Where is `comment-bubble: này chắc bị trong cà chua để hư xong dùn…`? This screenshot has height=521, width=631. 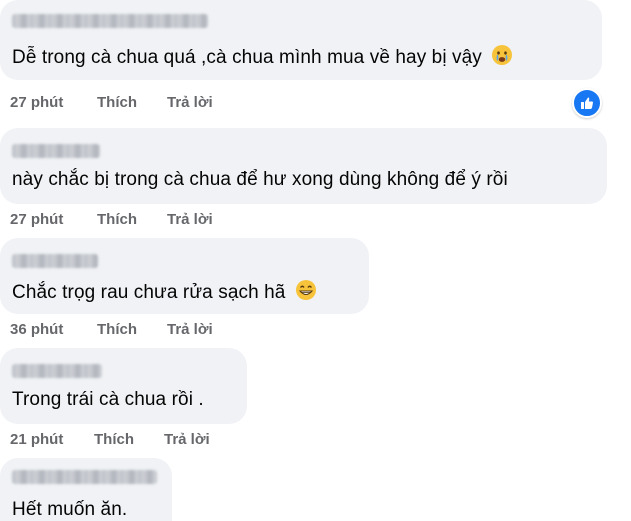
comment-bubble: này chắc bị trong cà chua để hư xong dùn… is located at coordinates (303, 166).